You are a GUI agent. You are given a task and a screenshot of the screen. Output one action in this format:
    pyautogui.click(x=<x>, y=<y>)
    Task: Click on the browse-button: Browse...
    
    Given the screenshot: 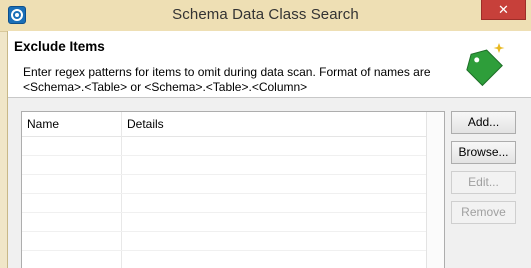 What is the action you would take?
    pyautogui.click(x=483, y=152)
    